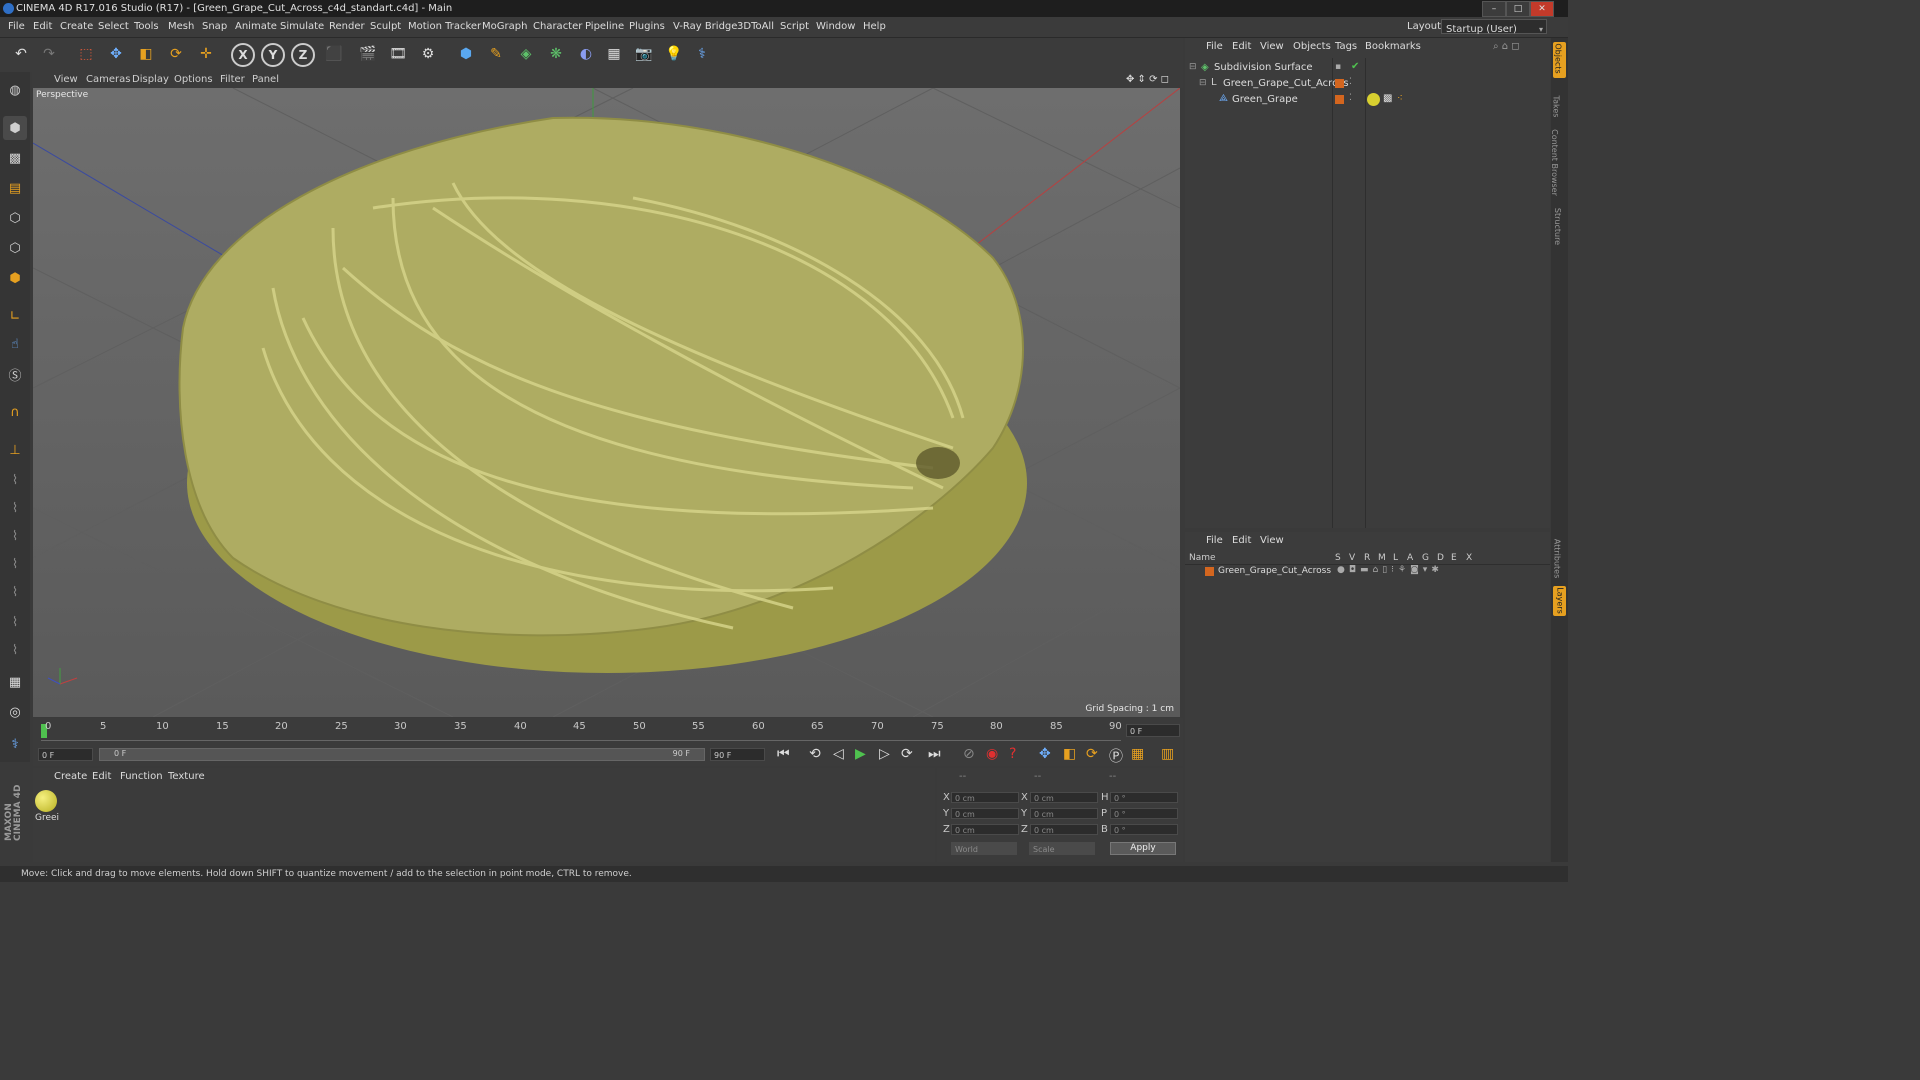  Describe the element at coordinates (206, 54) in the screenshot. I see `transform-tool-icon: ✛` at that location.